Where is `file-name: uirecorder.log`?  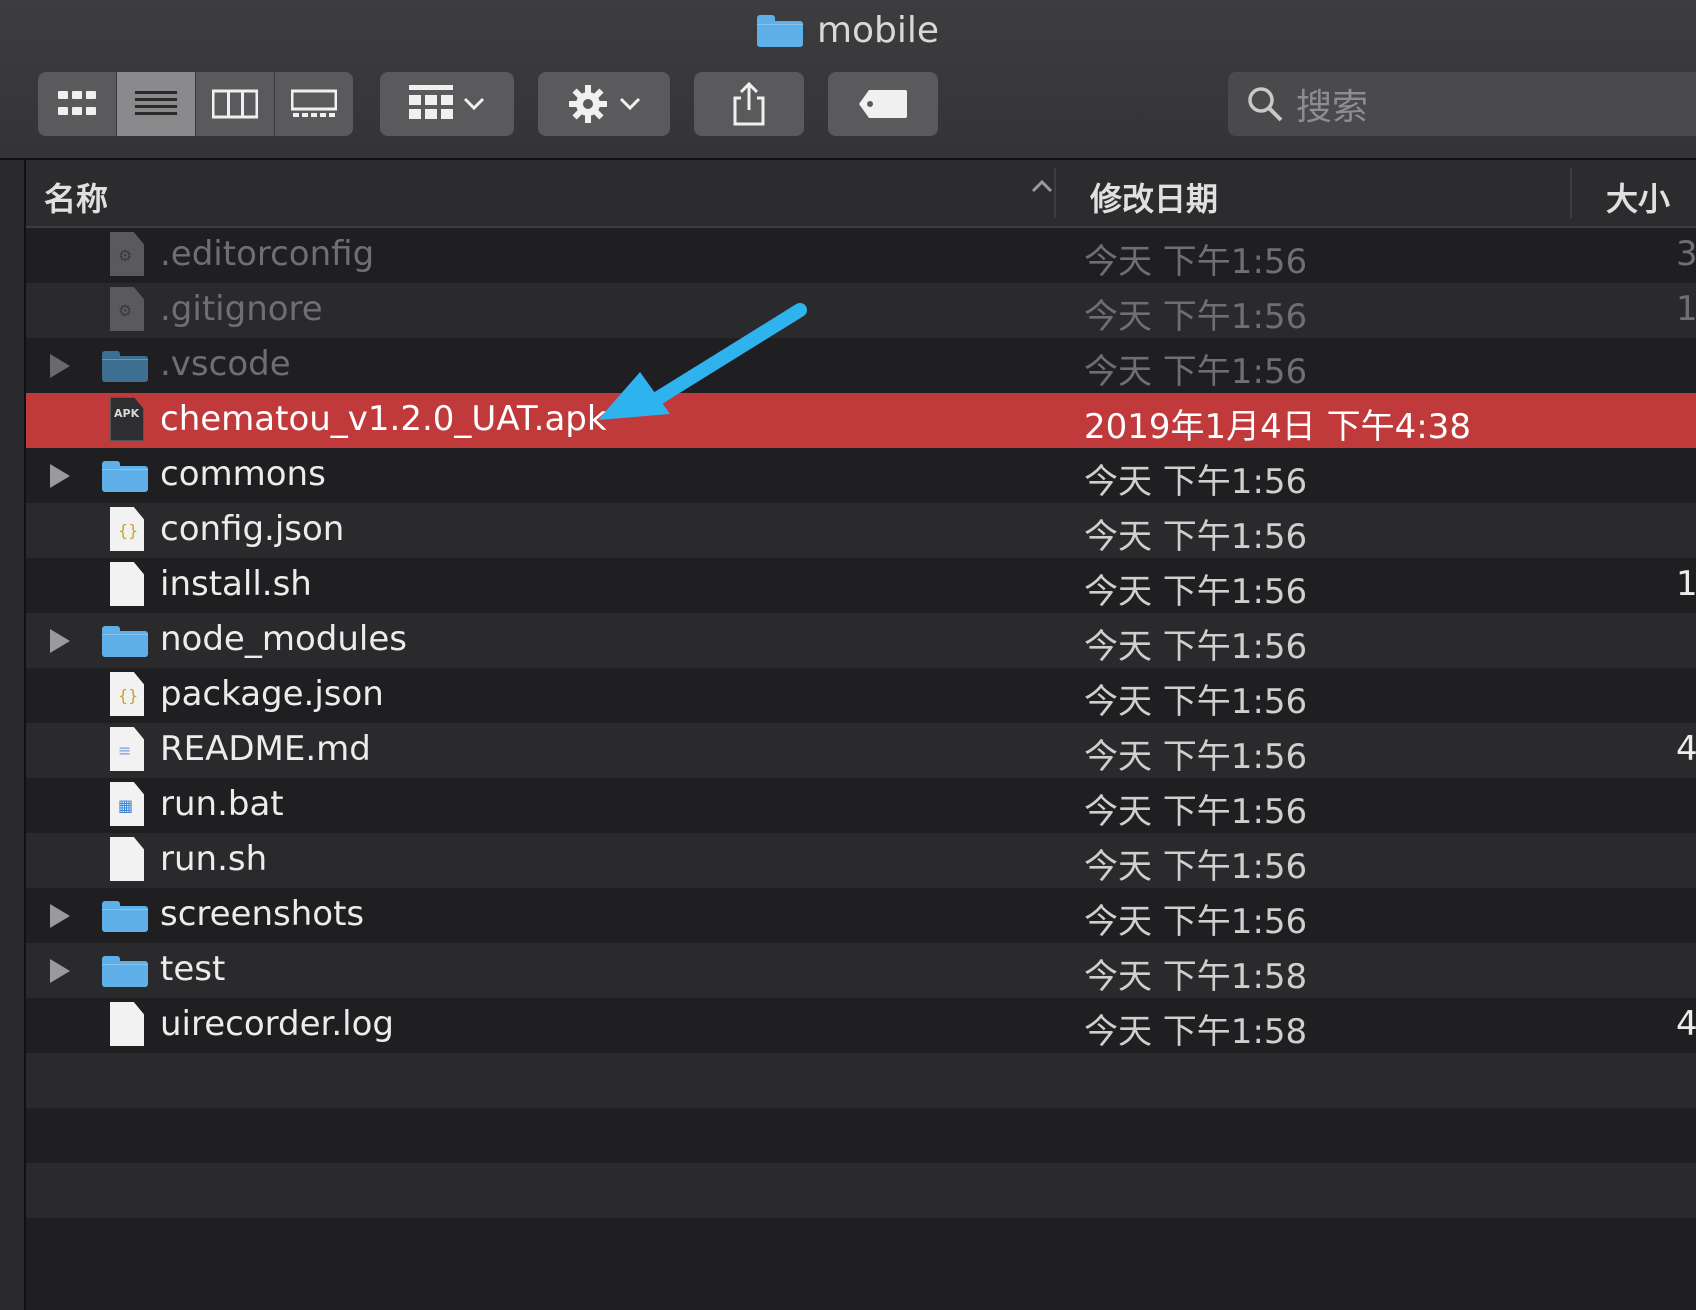
file-name: uirecorder.log is located at coordinates (277, 1024).